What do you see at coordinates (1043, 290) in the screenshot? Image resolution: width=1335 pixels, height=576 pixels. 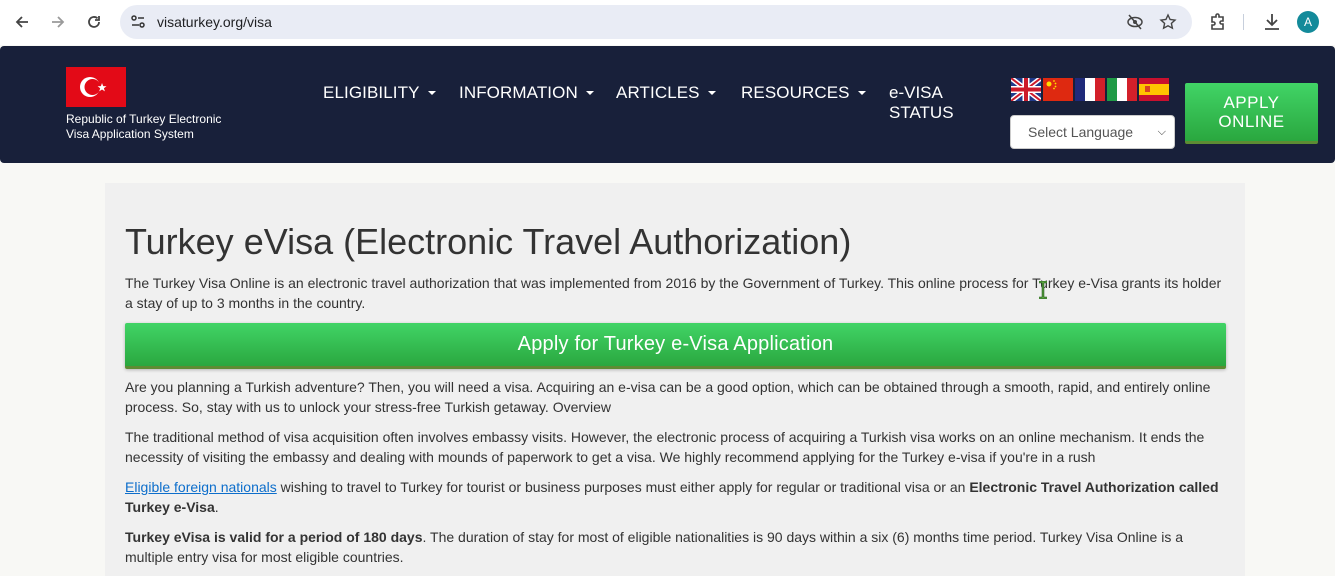 I see `text-cursor-icon` at bounding box center [1043, 290].